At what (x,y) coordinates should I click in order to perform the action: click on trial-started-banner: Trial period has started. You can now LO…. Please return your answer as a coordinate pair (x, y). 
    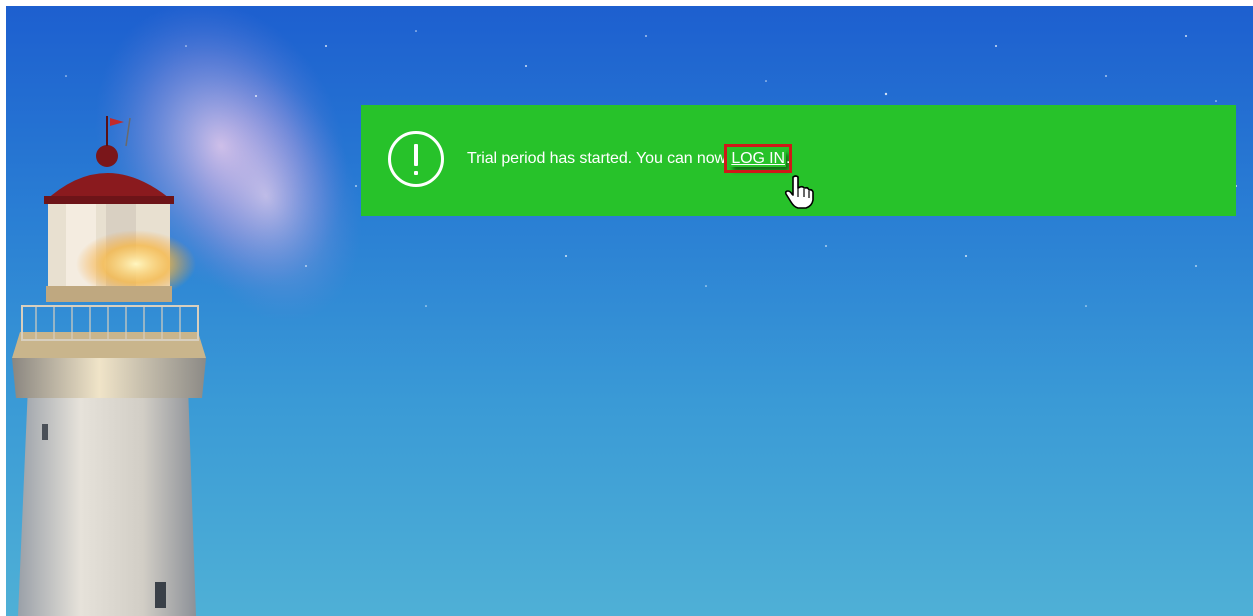
    Looking at the image, I should click on (798, 160).